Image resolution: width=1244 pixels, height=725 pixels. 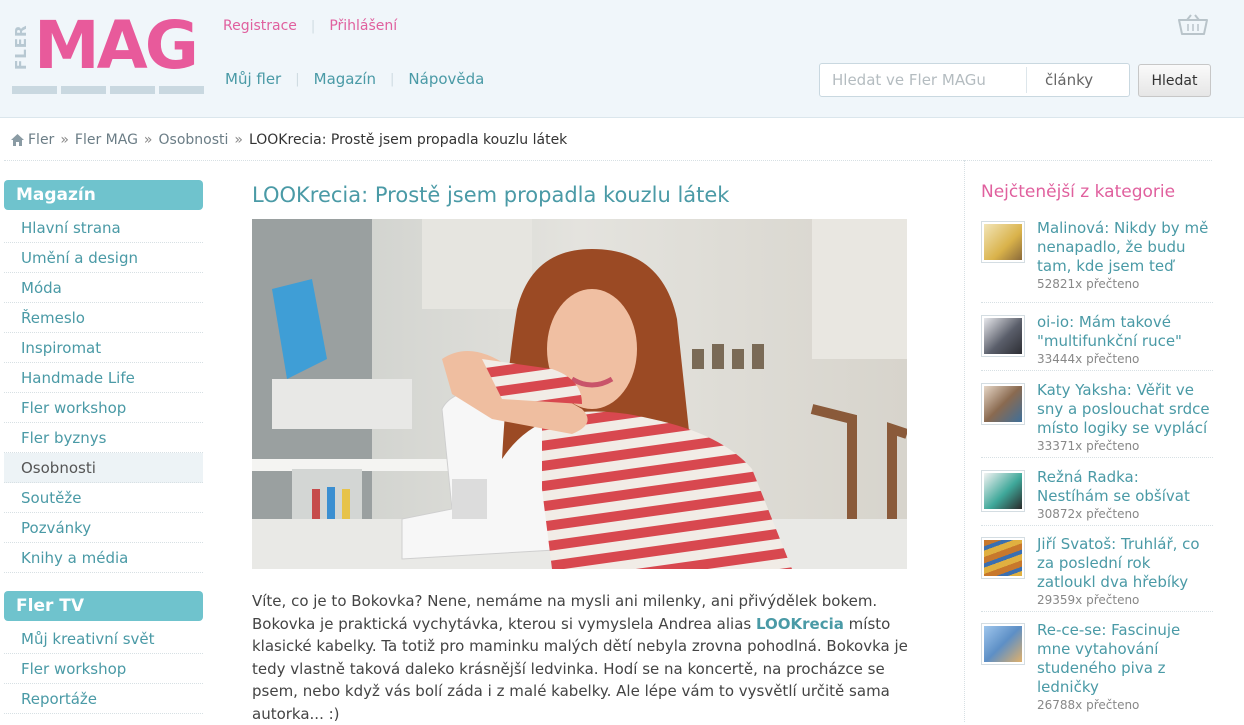 What do you see at coordinates (108, 90) in the screenshot?
I see `logo-underline` at bounding box center [108, 90].